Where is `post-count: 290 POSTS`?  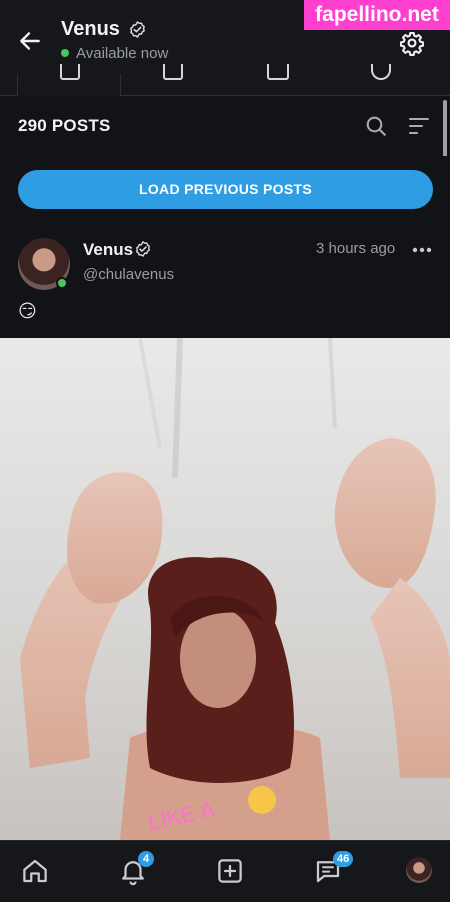 post-count: 290 POSTS is located at coordinates (64, 125).